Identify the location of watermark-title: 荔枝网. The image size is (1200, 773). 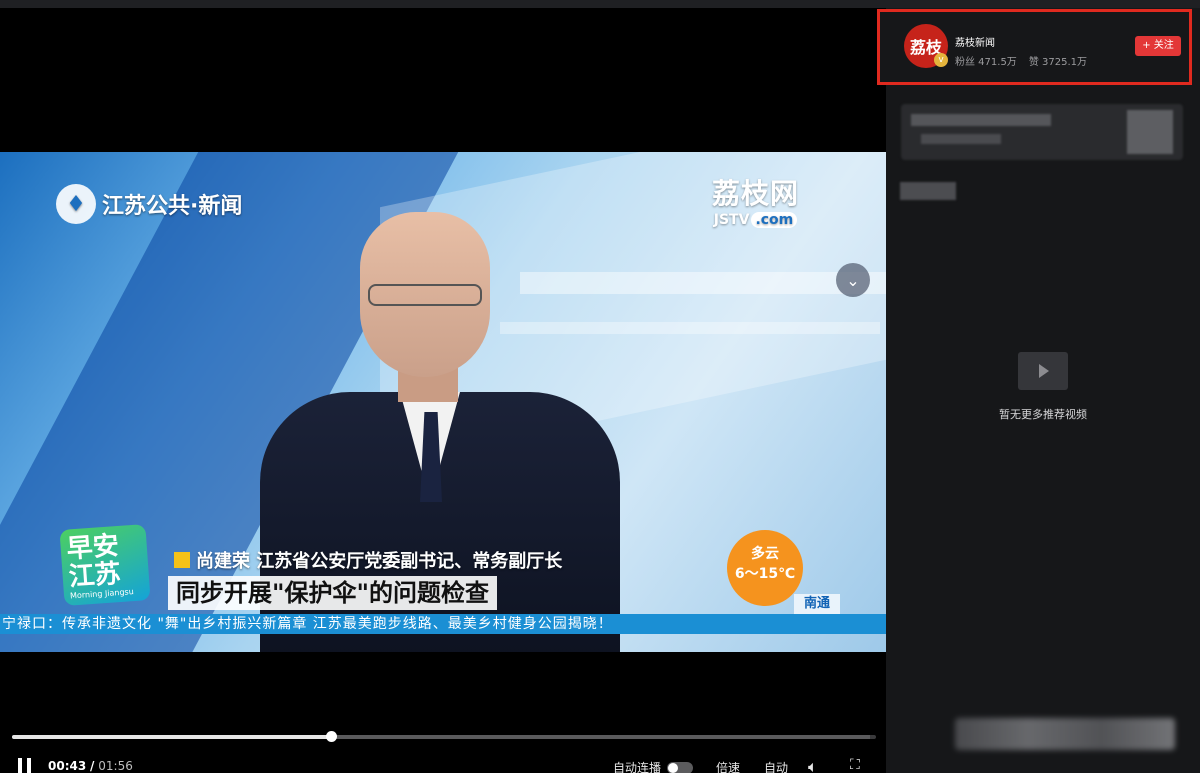
(756, 193).